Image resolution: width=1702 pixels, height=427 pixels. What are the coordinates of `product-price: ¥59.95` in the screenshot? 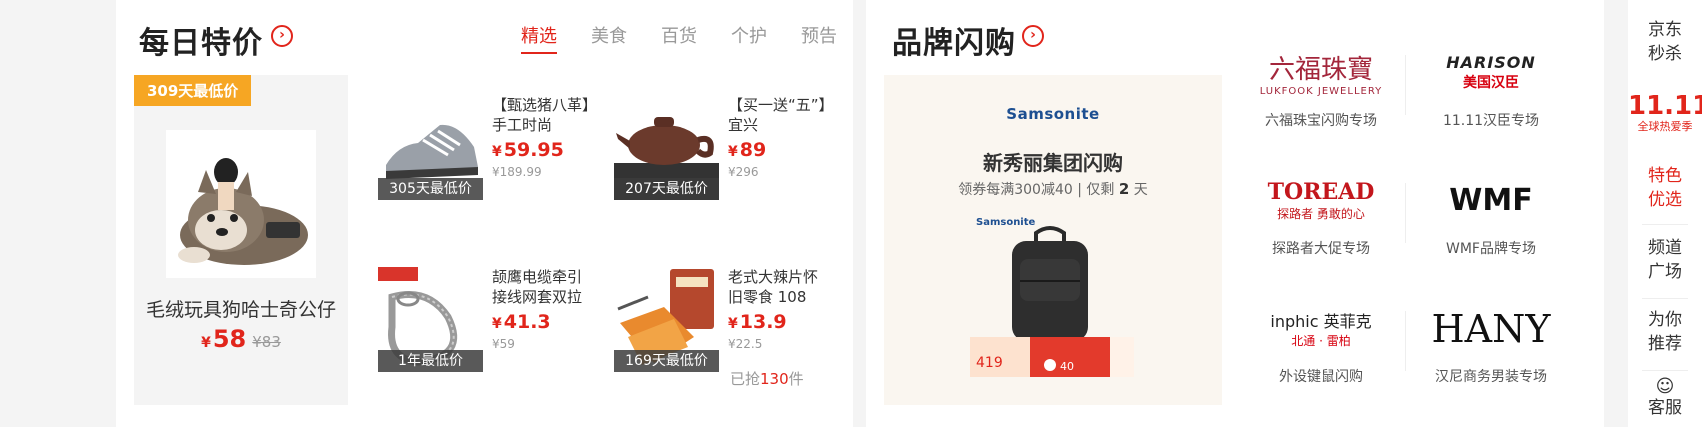 It's located at (528, 150).